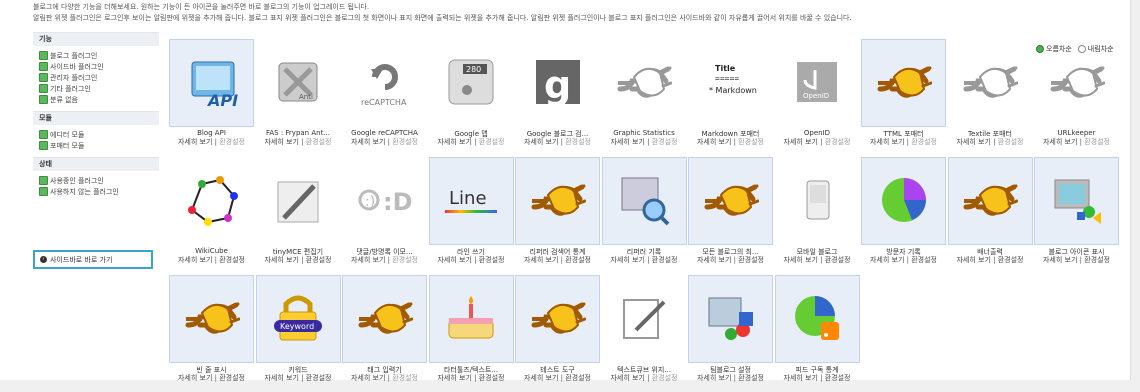  Describe the element at coordinates (99, 66) in the screenshot. I see `filter-checkbox-item: 사이드바 플러그인` at that location.